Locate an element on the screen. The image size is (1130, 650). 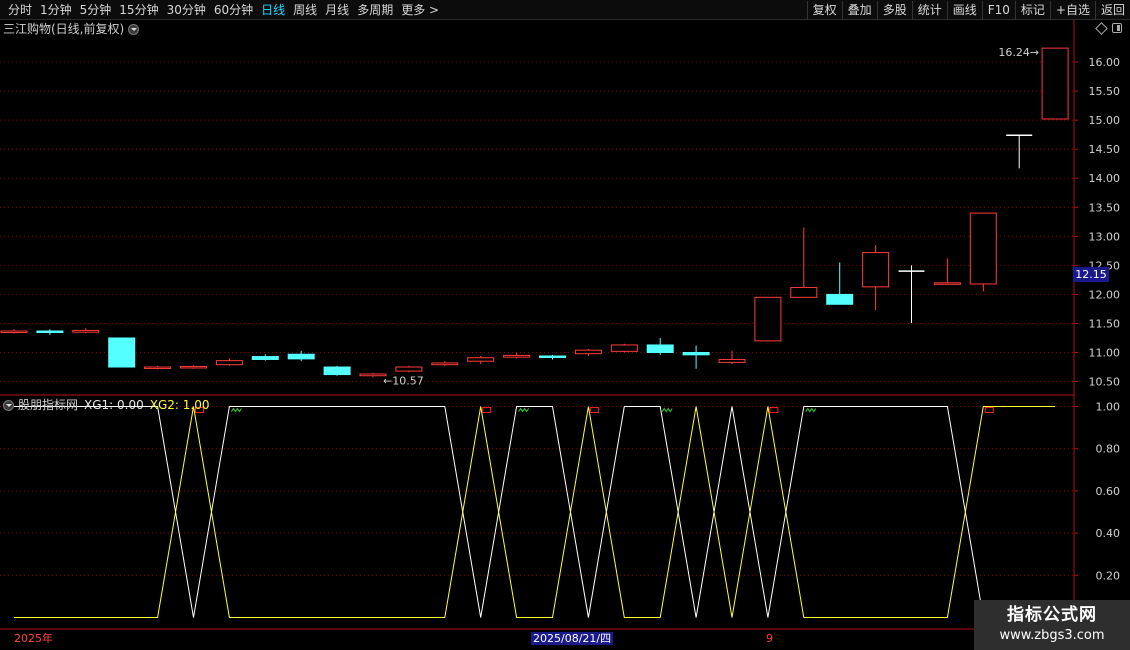
low-price-annotation: ←10.57 is located at coordinates (403, 380).